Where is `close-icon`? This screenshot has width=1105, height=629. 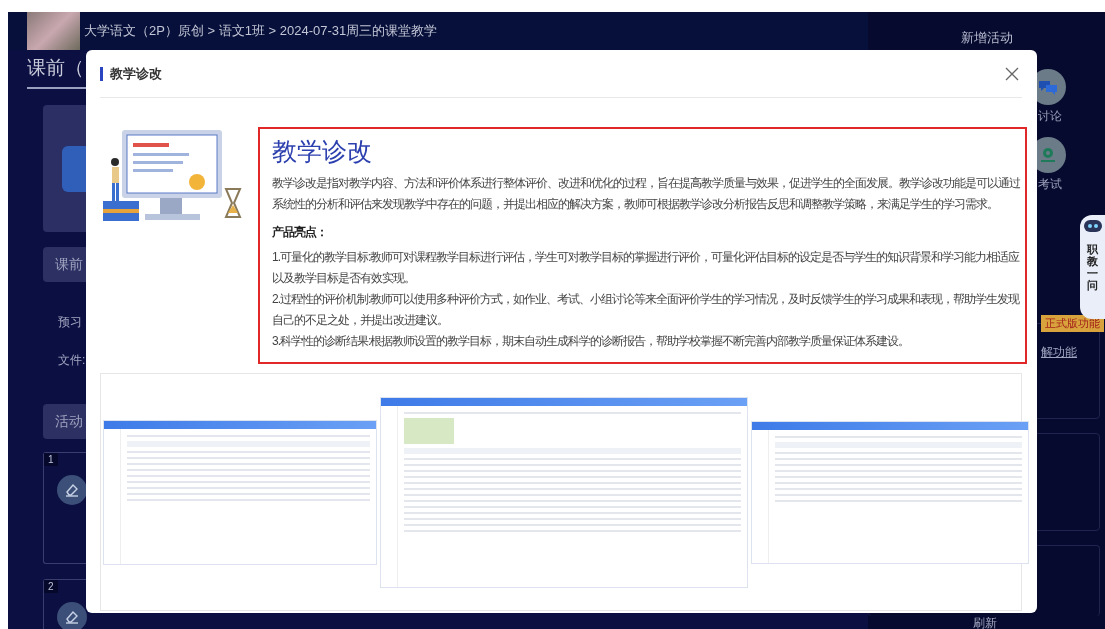
close-icon is located at coordinates (1012, 73).